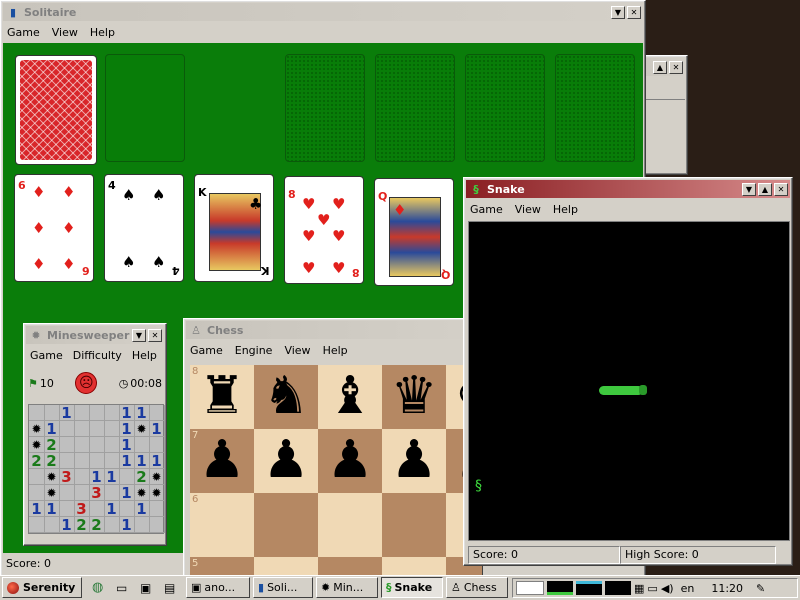 This screenshot has height=600, width=800. What do you see at coordinates (95, 335) in the screenshot?
I see `minesweeper-titlebar: ✹ Minesweeper ▼ ✕` at bounding box center [95, 335].